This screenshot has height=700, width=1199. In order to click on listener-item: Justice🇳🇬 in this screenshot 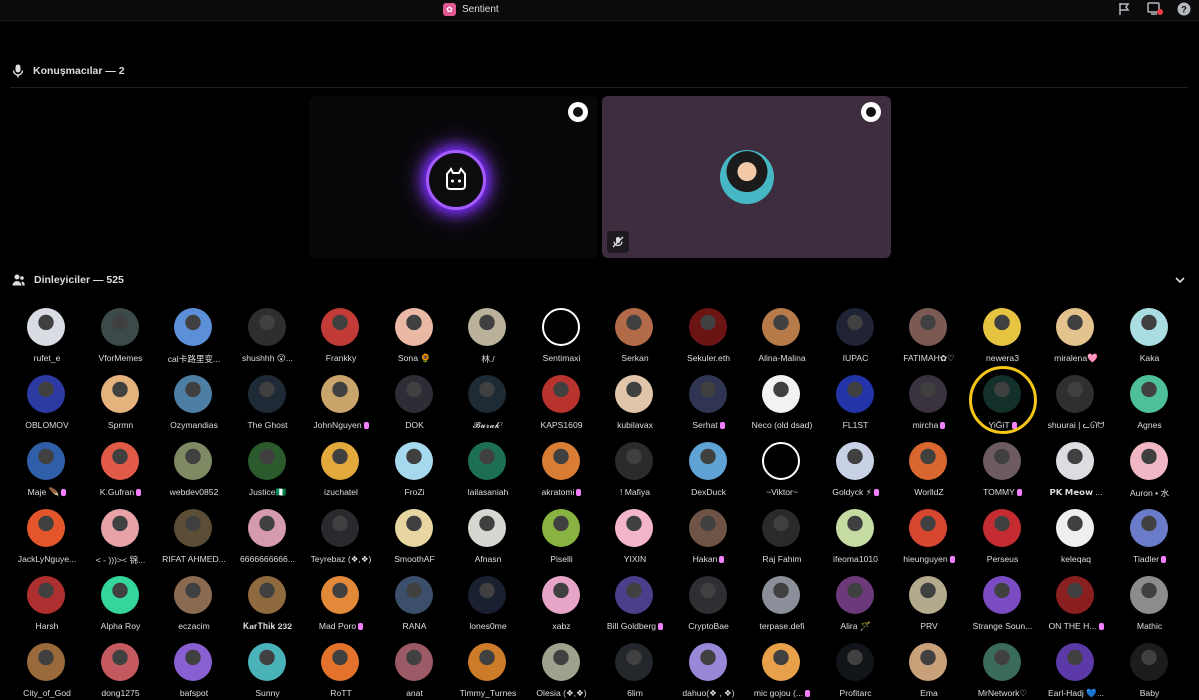, I will do `click(268, 466)`.